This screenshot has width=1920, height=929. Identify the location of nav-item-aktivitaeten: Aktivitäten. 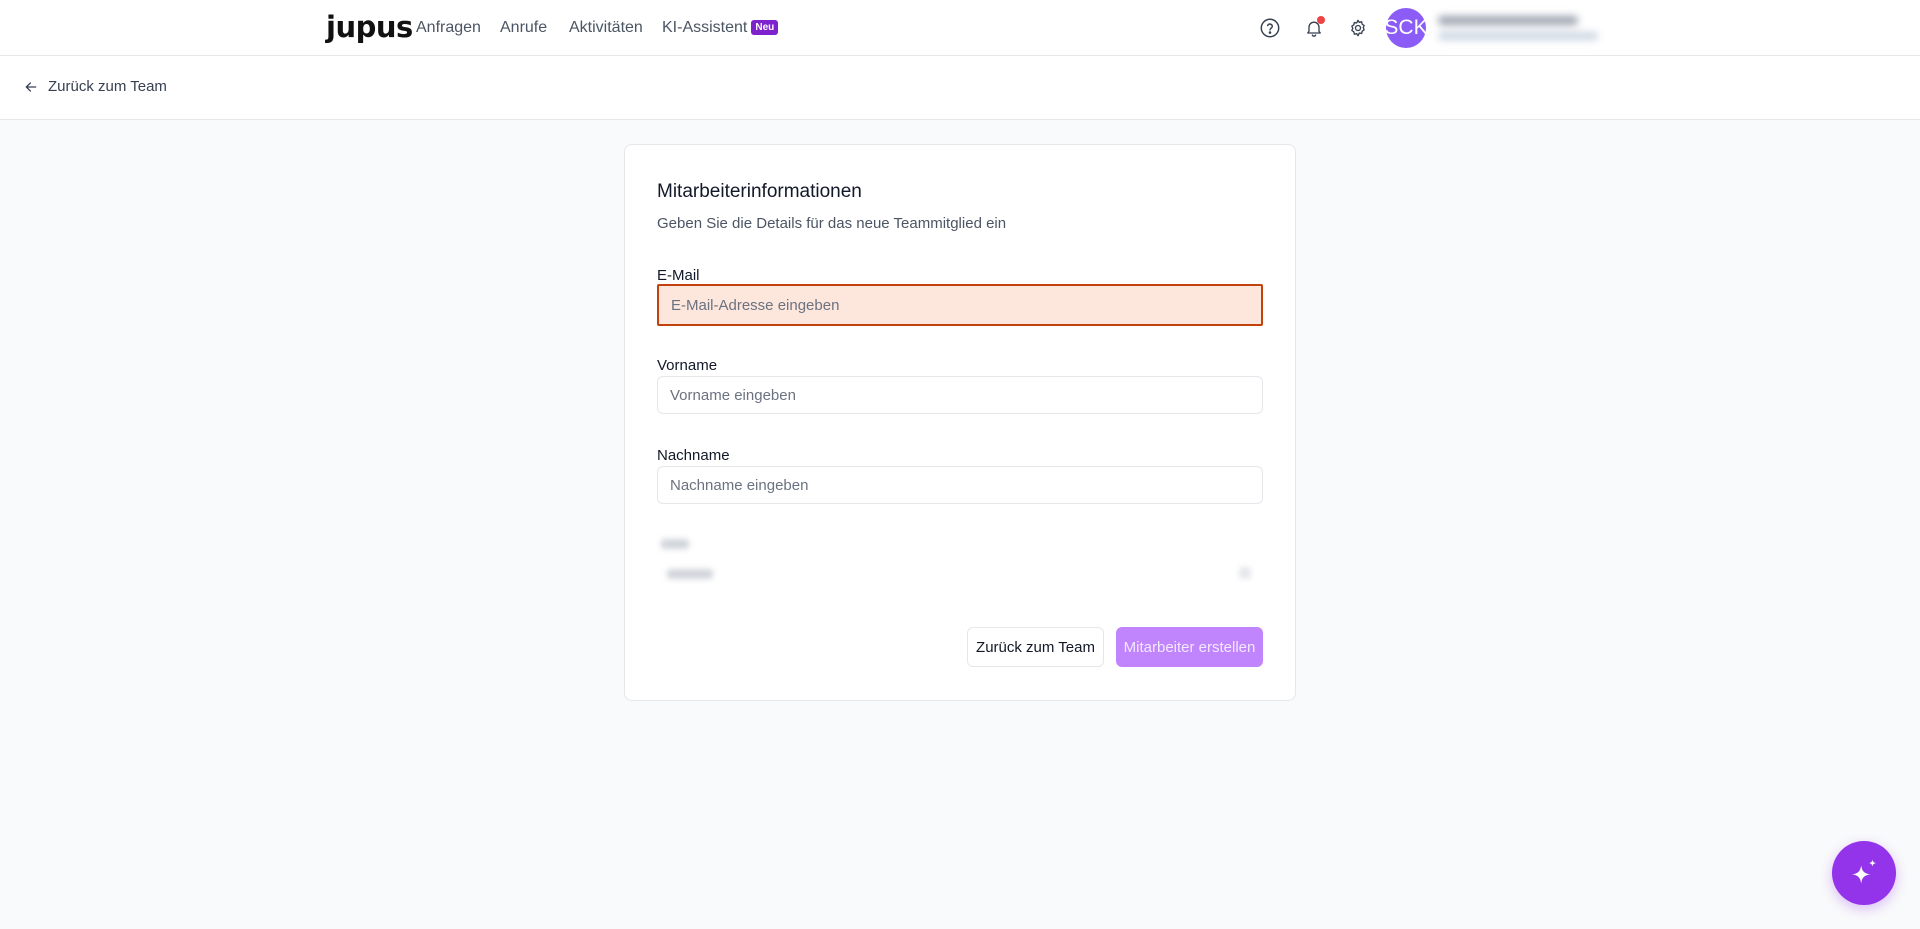
(606, 28).